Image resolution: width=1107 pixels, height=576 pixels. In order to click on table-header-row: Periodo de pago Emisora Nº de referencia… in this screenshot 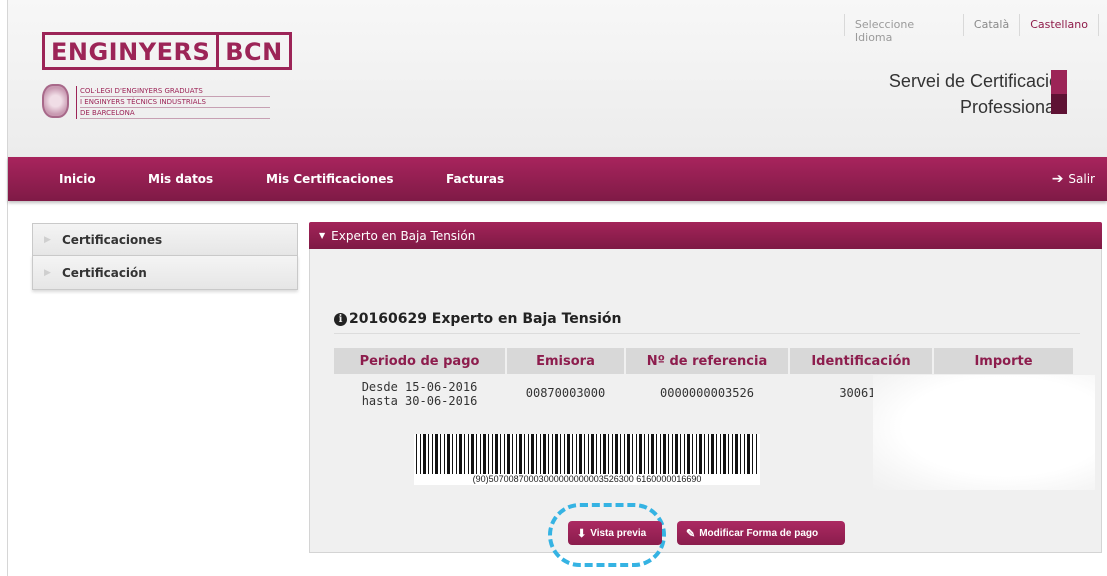, I will do `click(703, 361)`.